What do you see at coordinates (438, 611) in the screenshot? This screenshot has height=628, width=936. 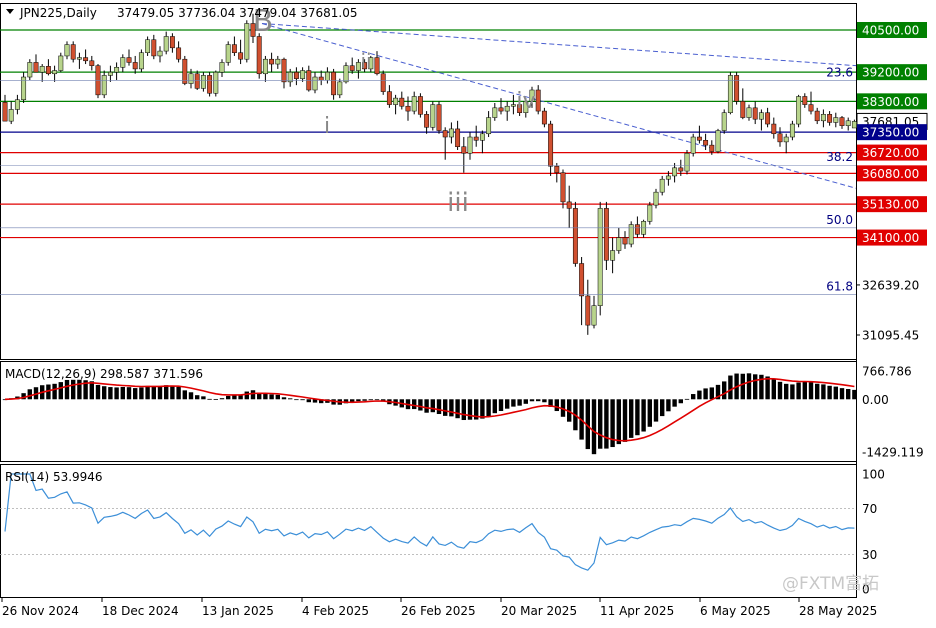 I see `date-label: 26 Feb 2025` at bounding box center [438, 611].